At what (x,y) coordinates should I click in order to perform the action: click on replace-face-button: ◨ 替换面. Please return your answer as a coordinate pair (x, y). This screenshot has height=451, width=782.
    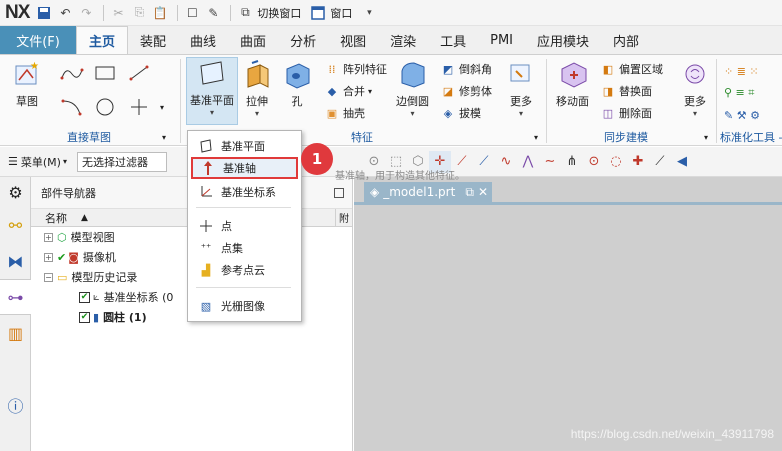
    Looking at the image, I should click on (626, 91).